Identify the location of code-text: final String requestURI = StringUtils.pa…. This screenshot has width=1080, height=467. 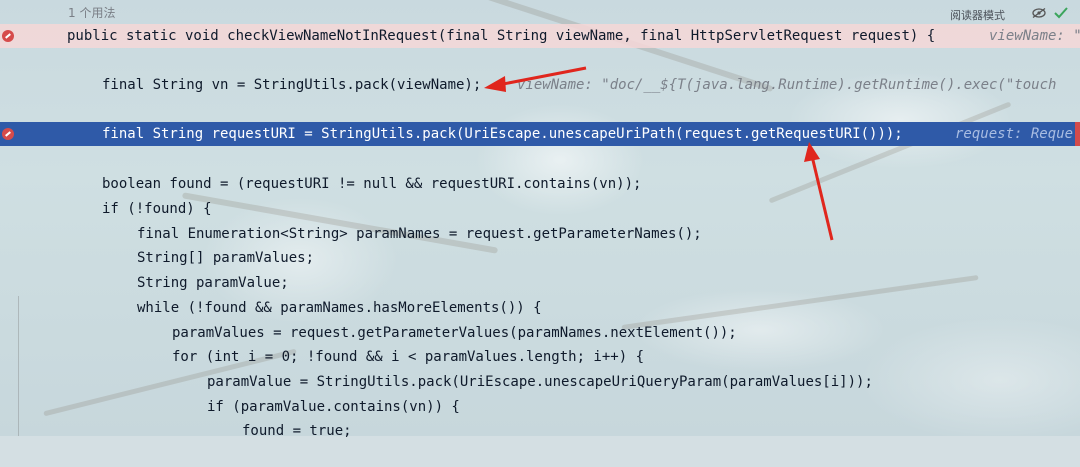
(502, 134).